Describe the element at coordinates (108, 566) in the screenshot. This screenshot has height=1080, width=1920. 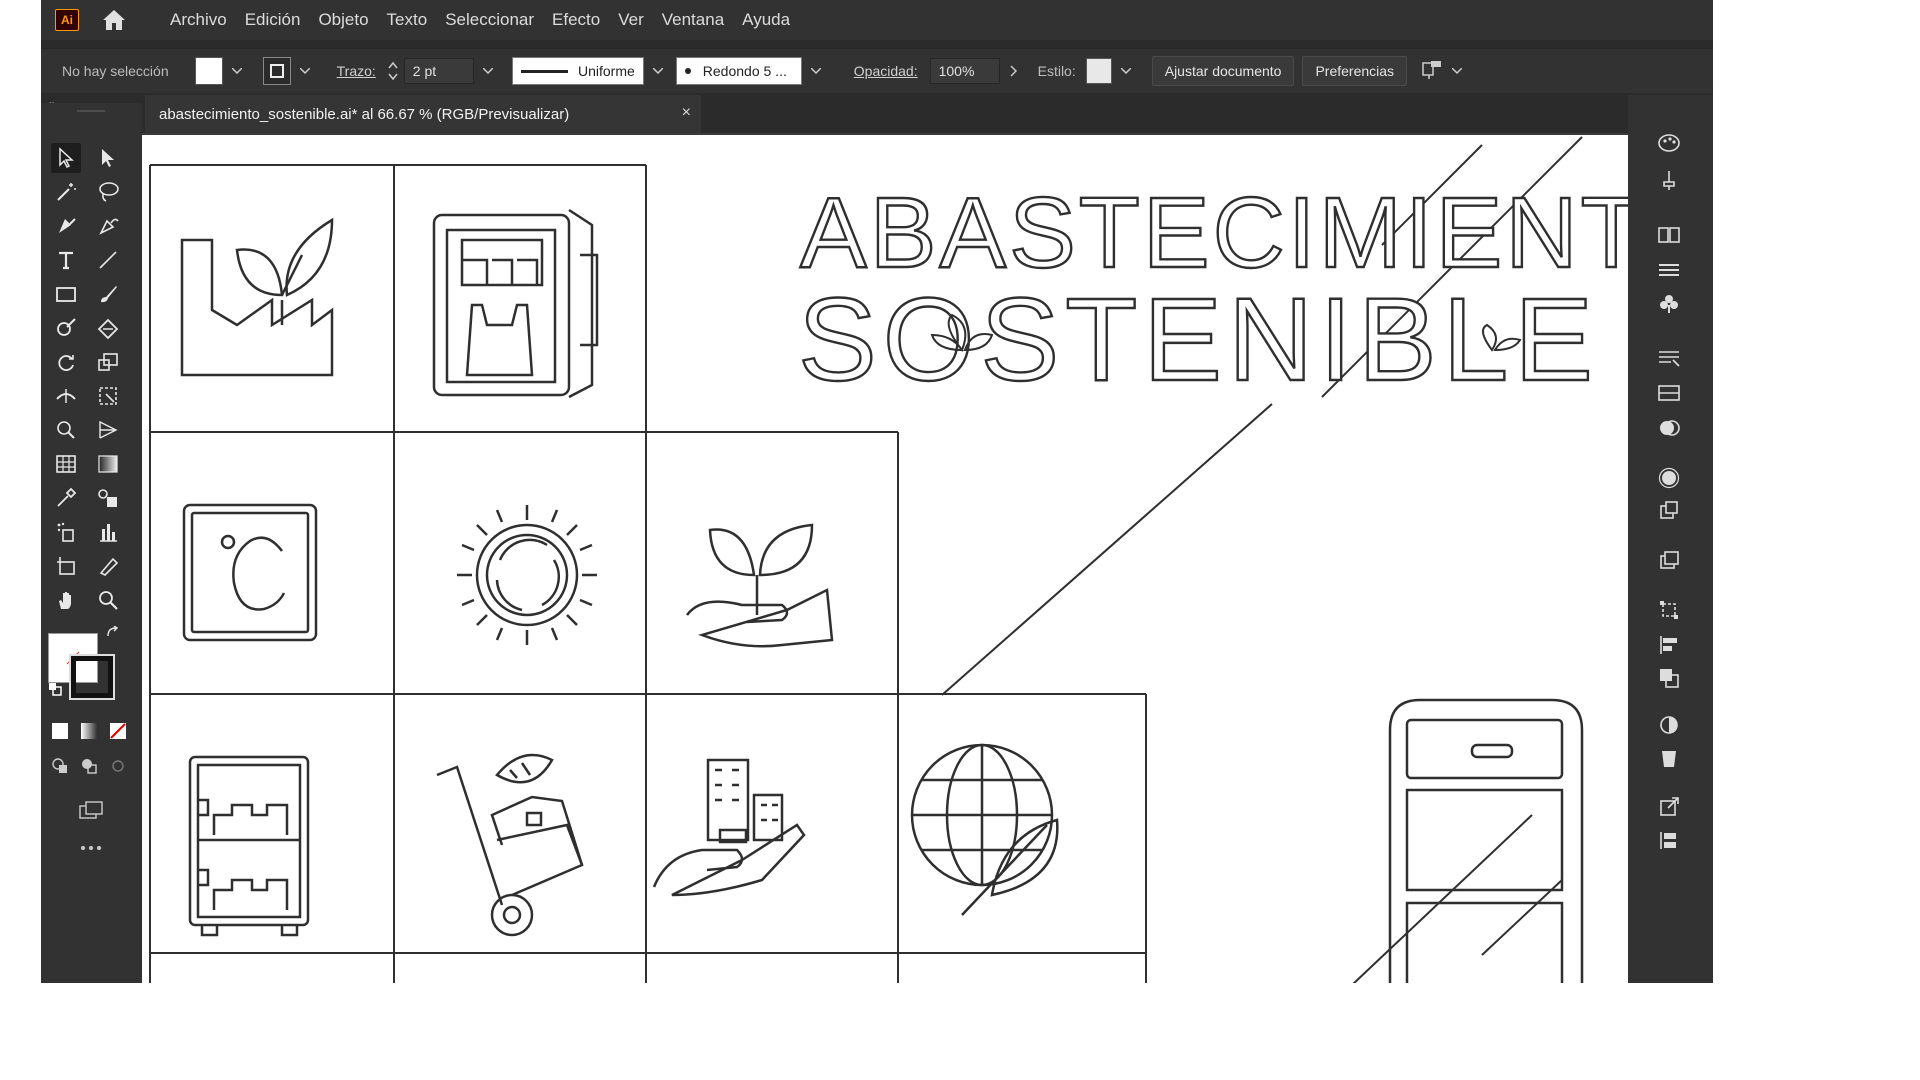
I see `slice-tool-icon` at that location.